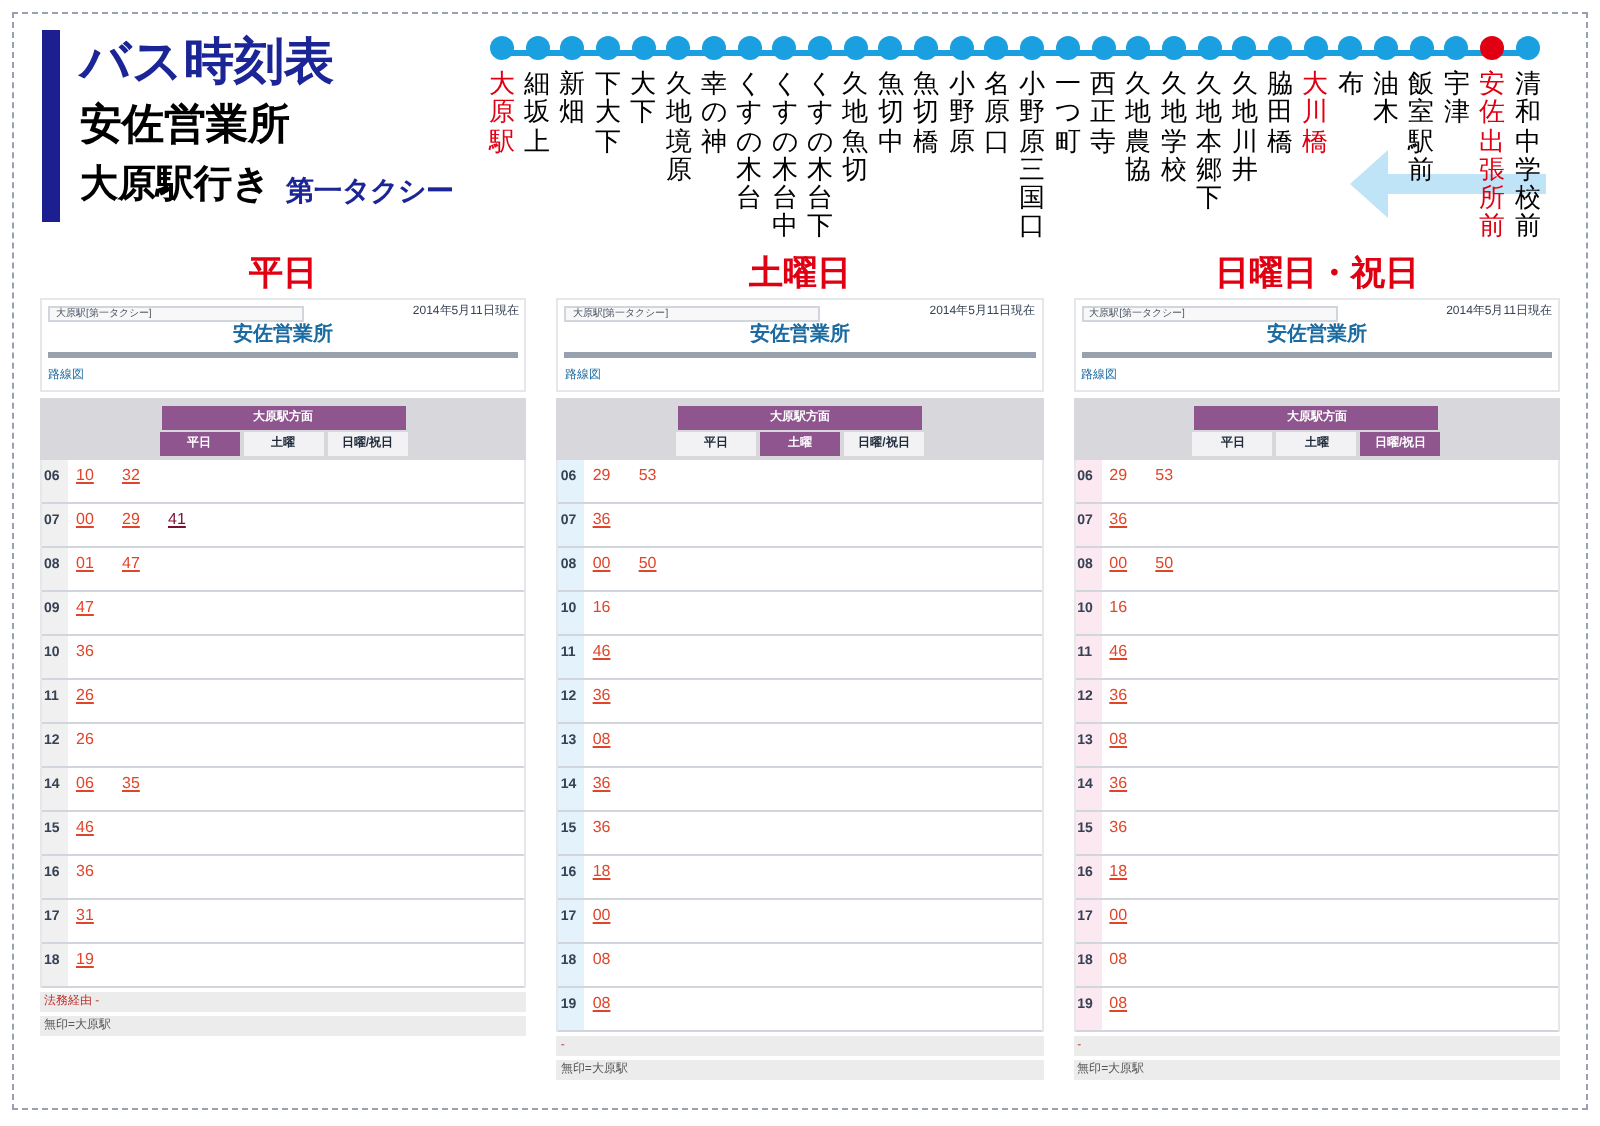 This screenshot has width=1600, height=1126. Describe the element at coordinates (87, 483) in the screenshot. I see `departure-time: 10` at that location.